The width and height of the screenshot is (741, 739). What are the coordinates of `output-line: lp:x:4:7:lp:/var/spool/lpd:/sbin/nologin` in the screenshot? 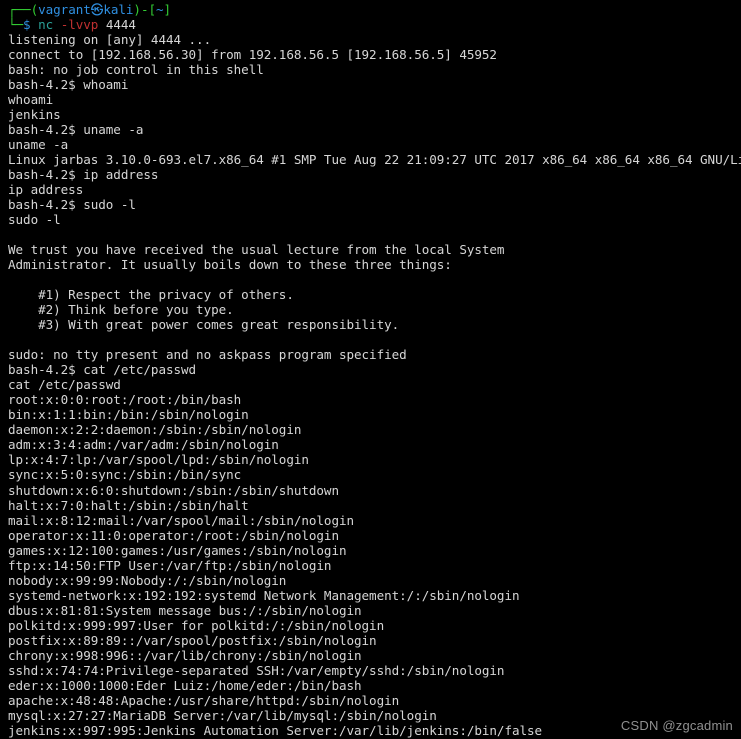 It's located at (158, 460).